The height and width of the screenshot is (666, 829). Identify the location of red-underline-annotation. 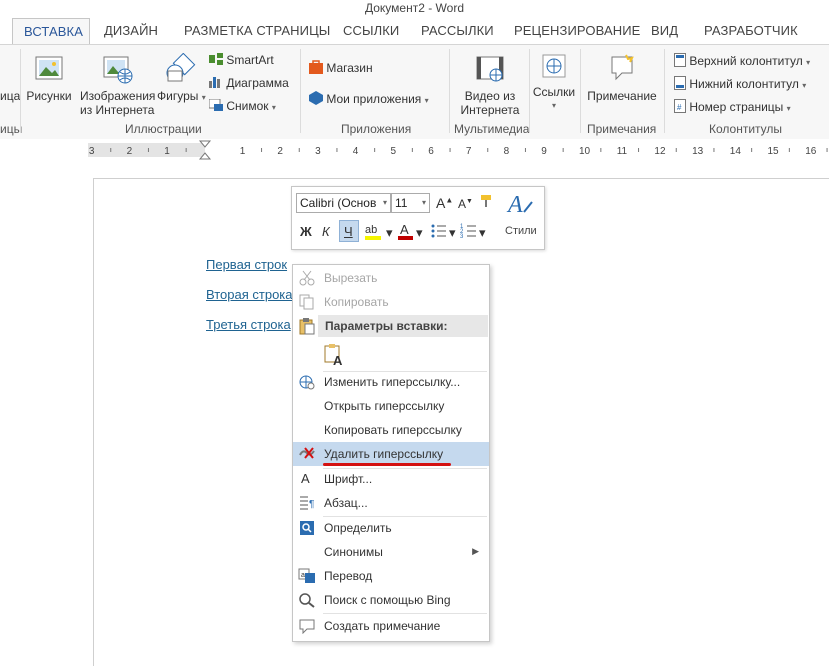
(387, 464).